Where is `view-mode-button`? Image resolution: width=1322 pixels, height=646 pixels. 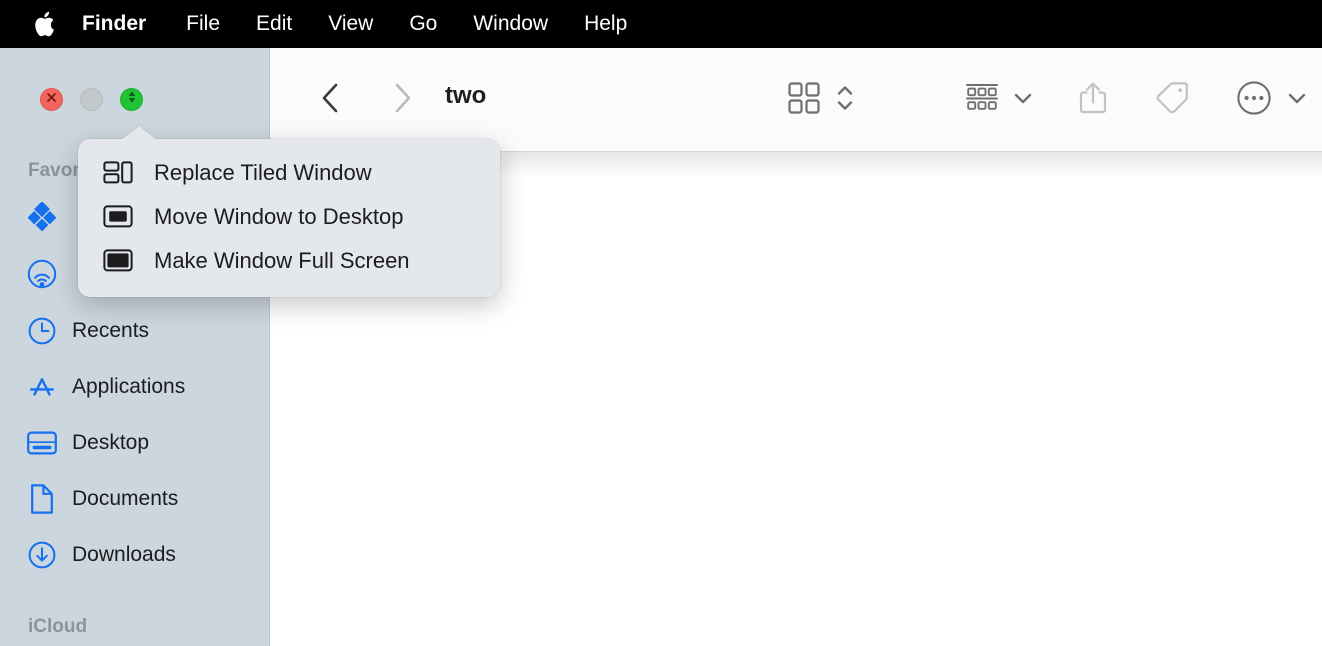 view-mode-button is located at coordinates (804, 100).